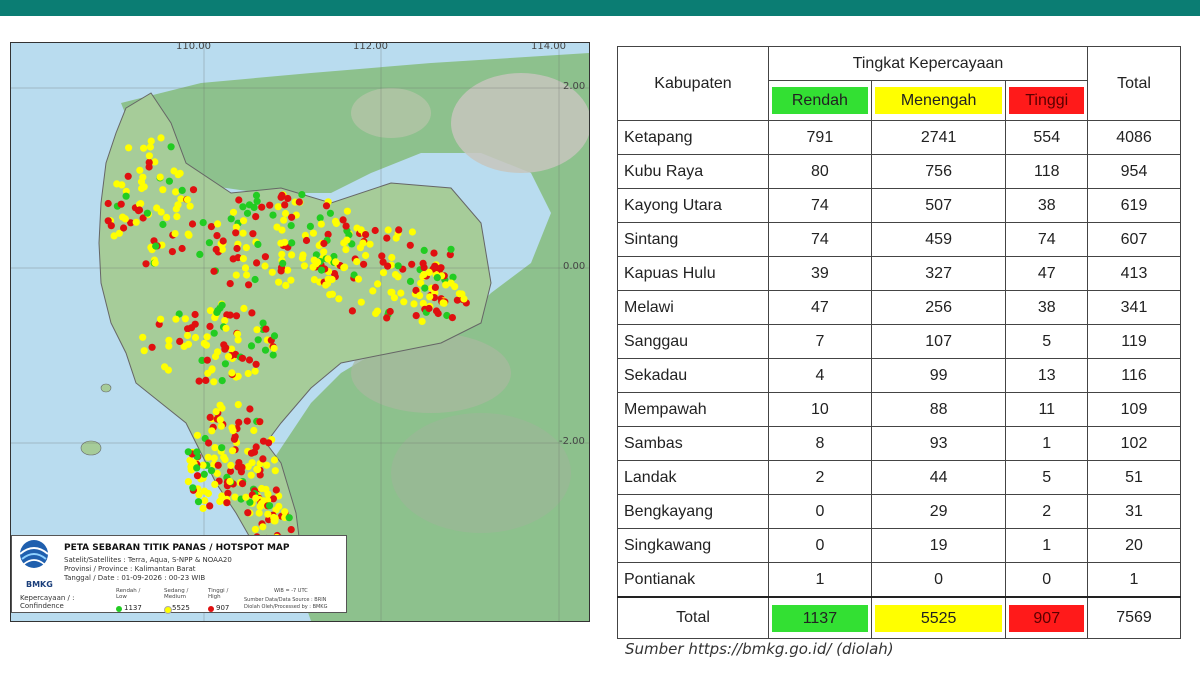  I want to click on medium-cell: 327, so click(938, 273).